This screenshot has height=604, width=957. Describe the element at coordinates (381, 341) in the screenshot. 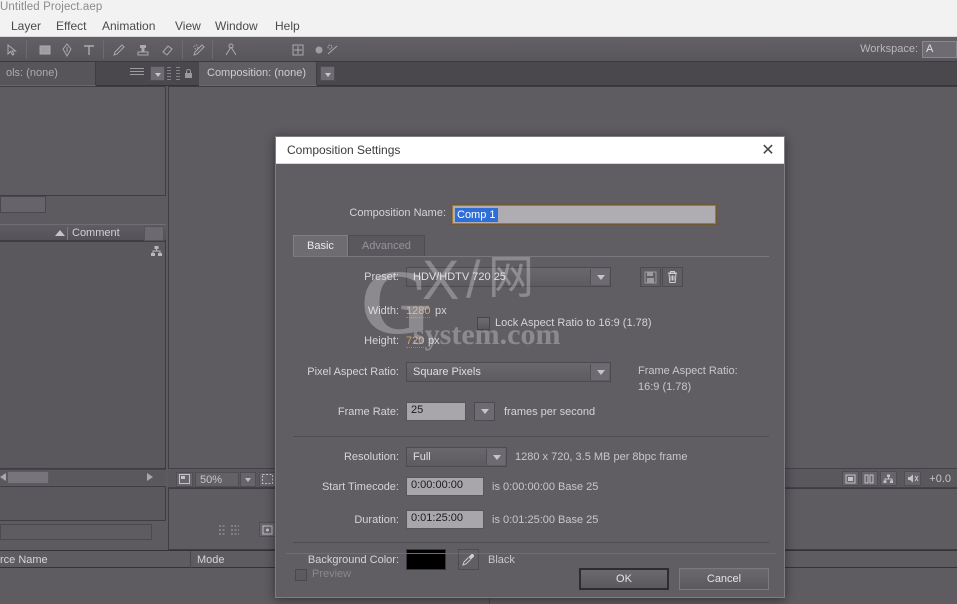

I see `height-label: Height:` at that location.